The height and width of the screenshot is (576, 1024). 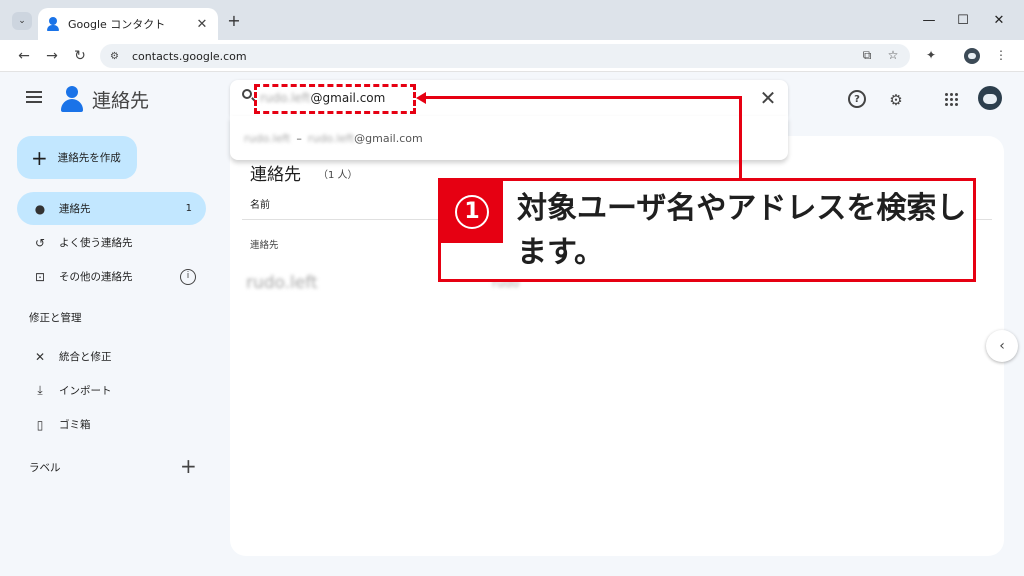 I want to click on url-text: contacts.google.com, so click(x=189, y=56).